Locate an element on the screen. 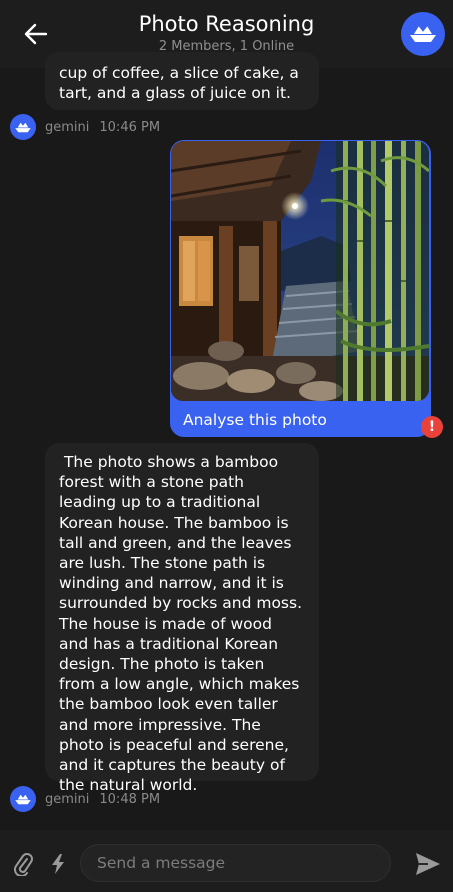  lightning-icon is located at coordinates (58, 864).